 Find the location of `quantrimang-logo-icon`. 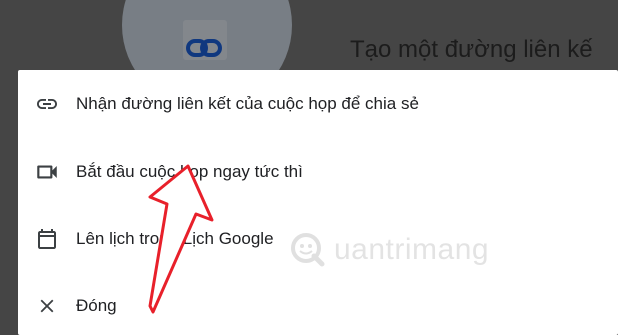

quantrimang-logo-icon is located at coordinates (308, 250).